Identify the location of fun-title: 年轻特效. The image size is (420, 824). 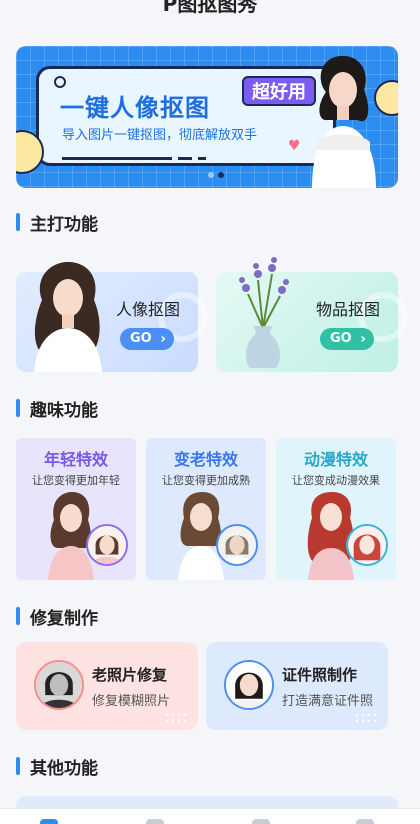
(75, 459).